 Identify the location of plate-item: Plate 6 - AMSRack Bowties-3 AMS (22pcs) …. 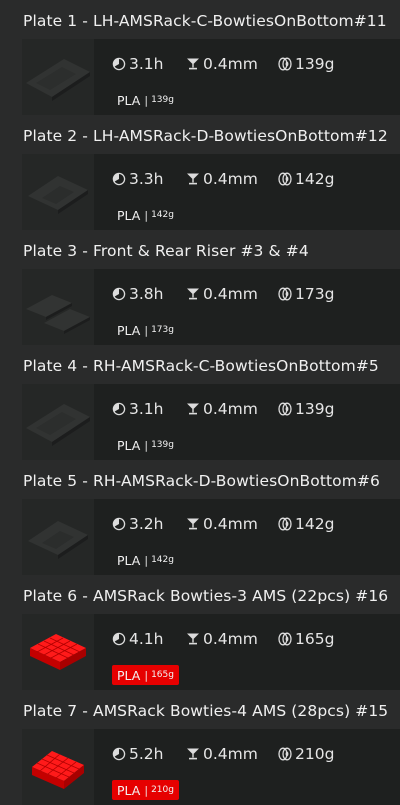
(200, 632).